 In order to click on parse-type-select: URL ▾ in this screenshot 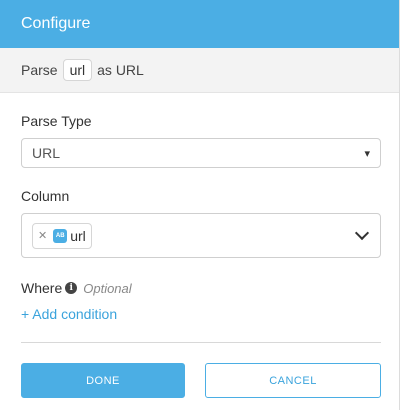, I will do `click(201, 153)`.